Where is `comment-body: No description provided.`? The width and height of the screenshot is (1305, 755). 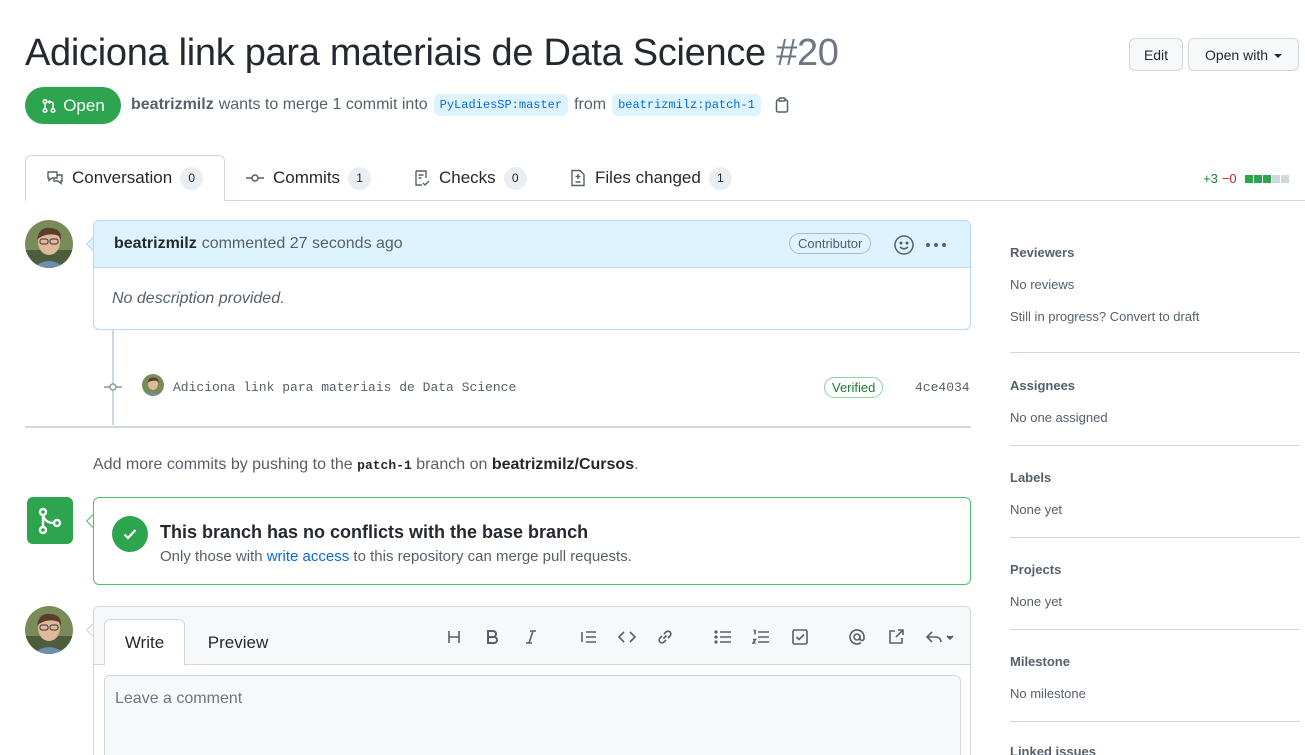 comment-body: No description provided. is located at coordinates (198, 298).